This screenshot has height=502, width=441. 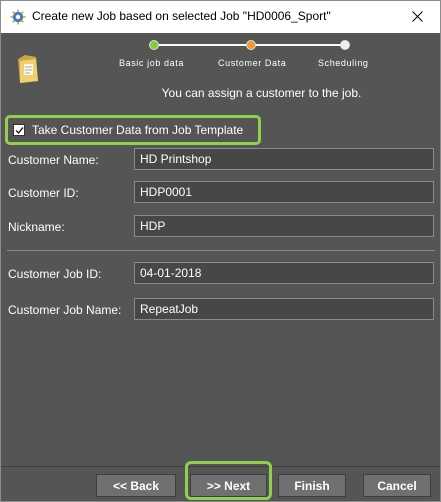 I want to click on step-label-customer-data: Customer Data, so click(x=252, y=63).